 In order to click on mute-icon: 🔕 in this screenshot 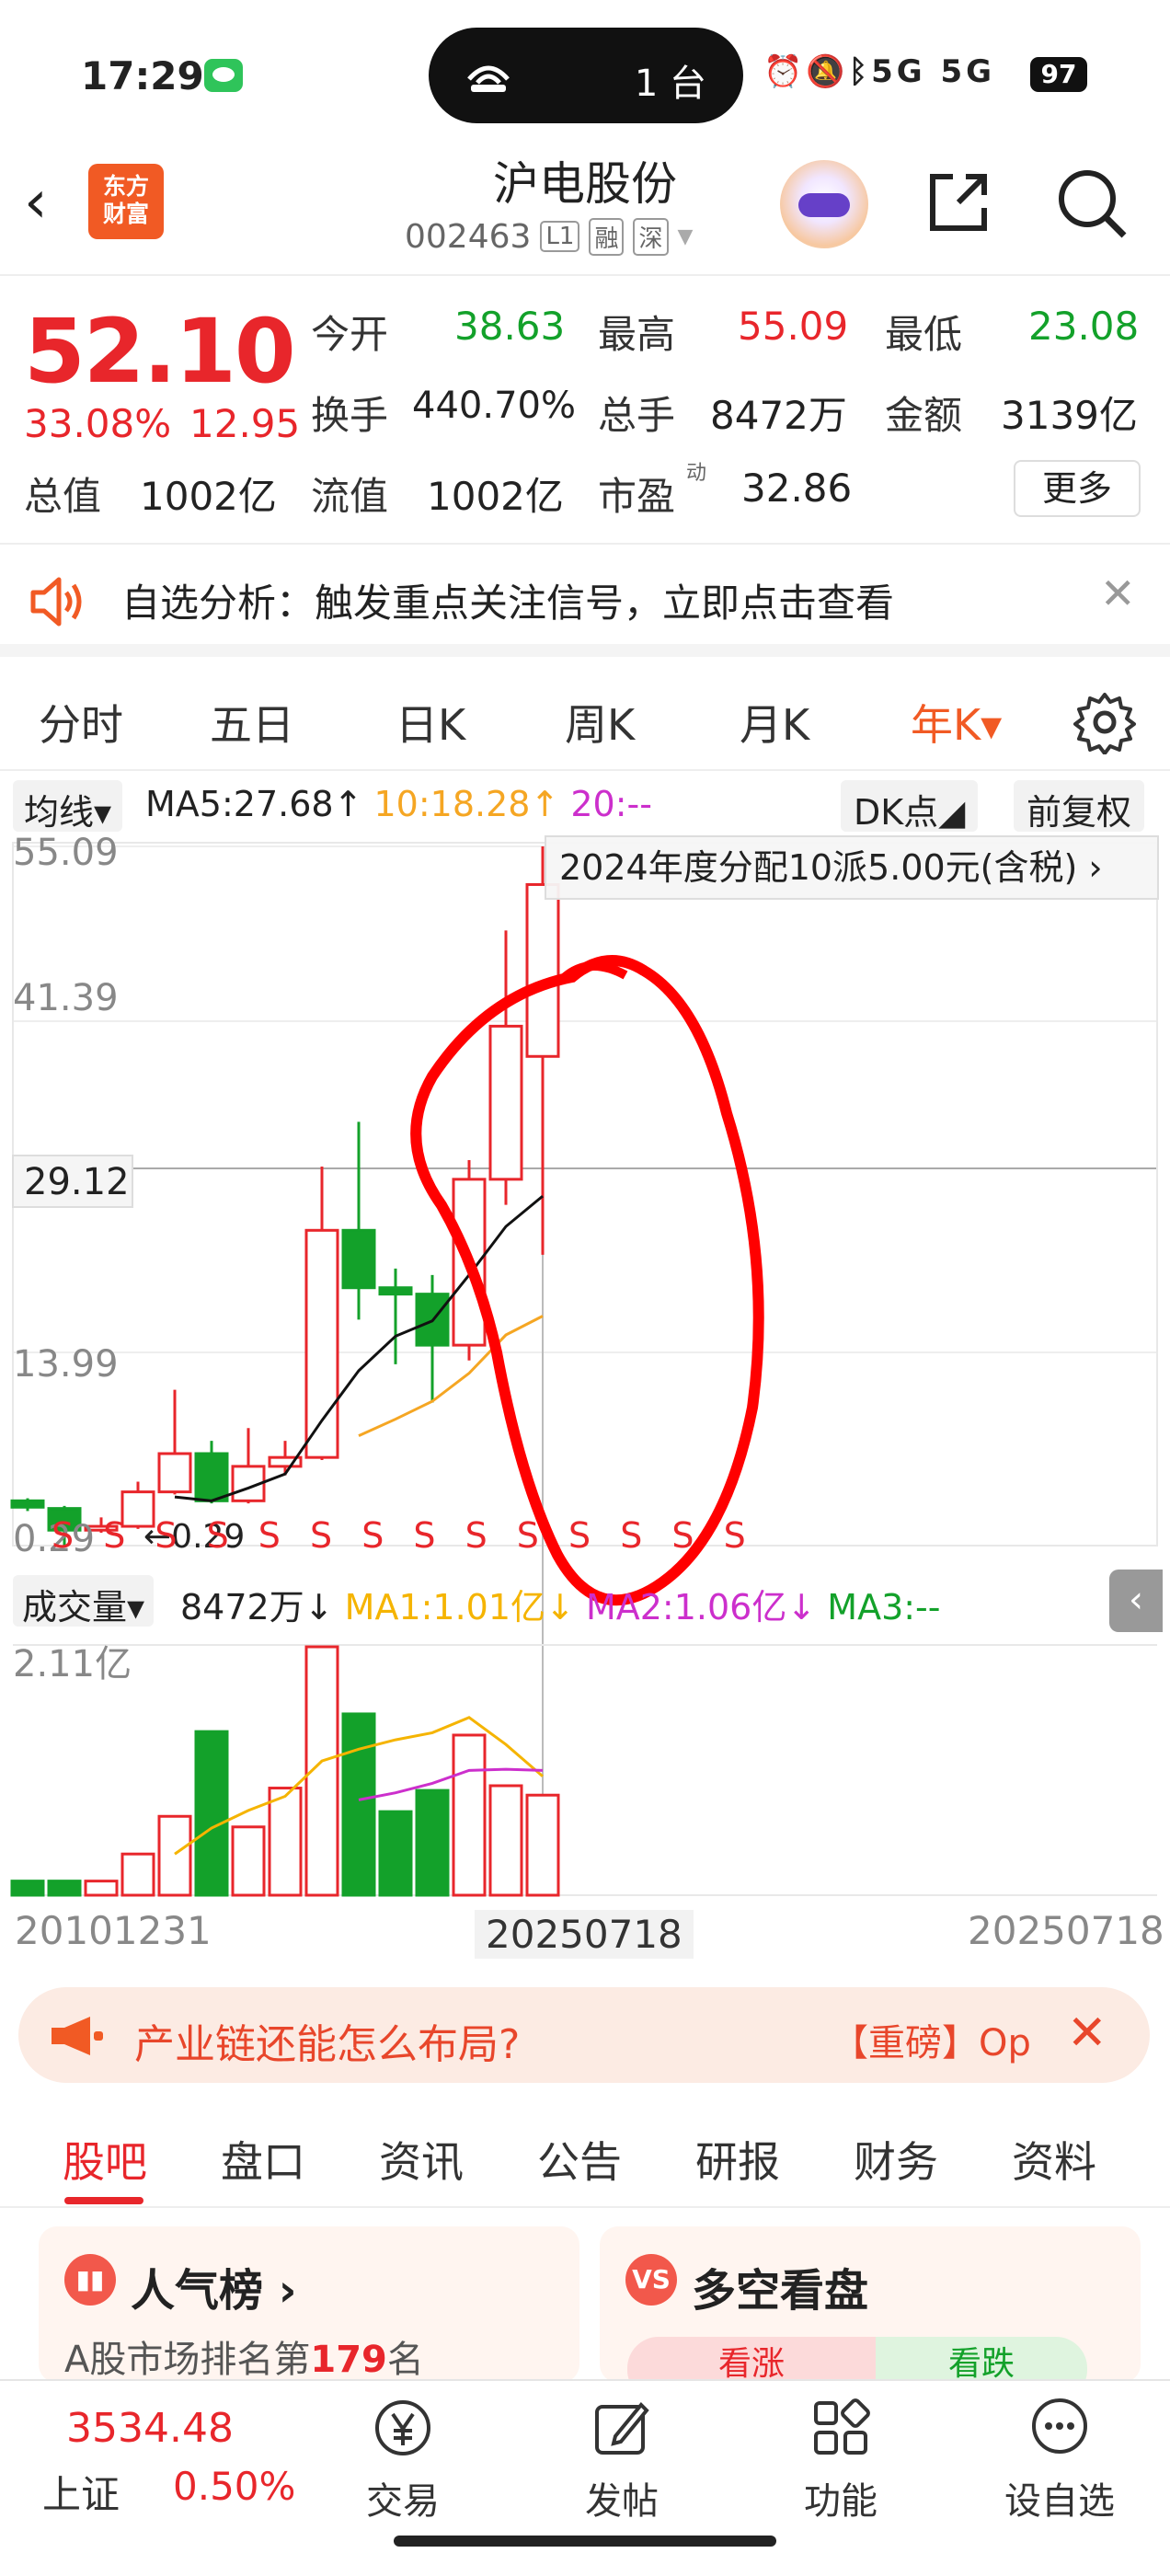, I will do `click(827, 71)`.